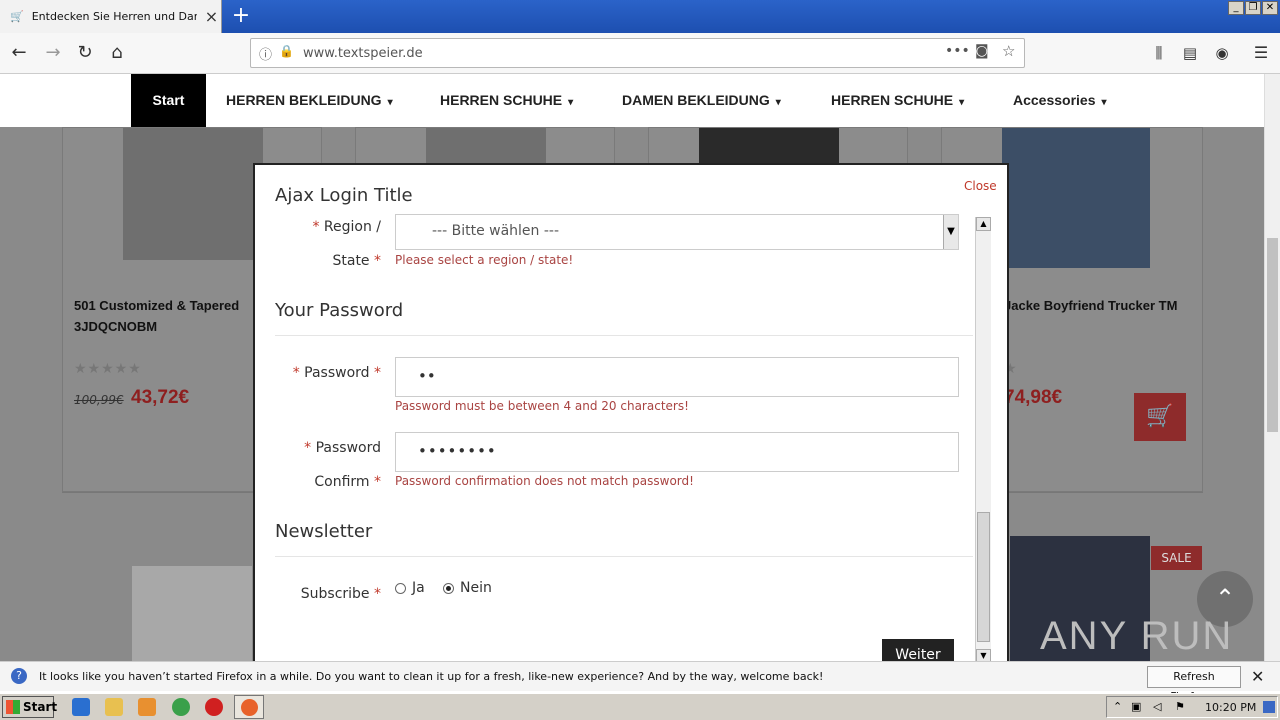 This screenshot has width=1280, height=720. I want to click on old-price: 100,99€, so click(99, 400).